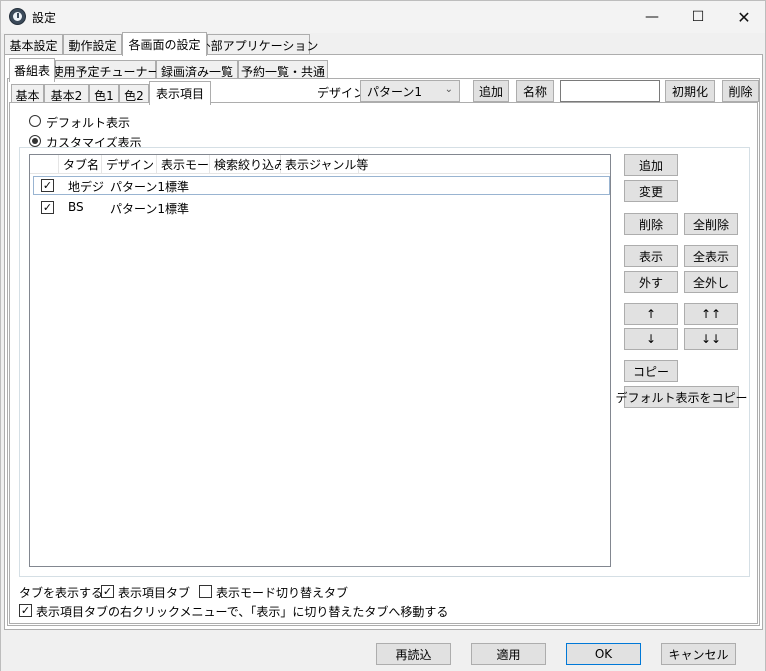 The height and width of the screenshot is (671, 766). Describe the element at coordinates (321, 207) in the screenshot. I see `table-row: ✓ BS パターン1 標準` at that location.